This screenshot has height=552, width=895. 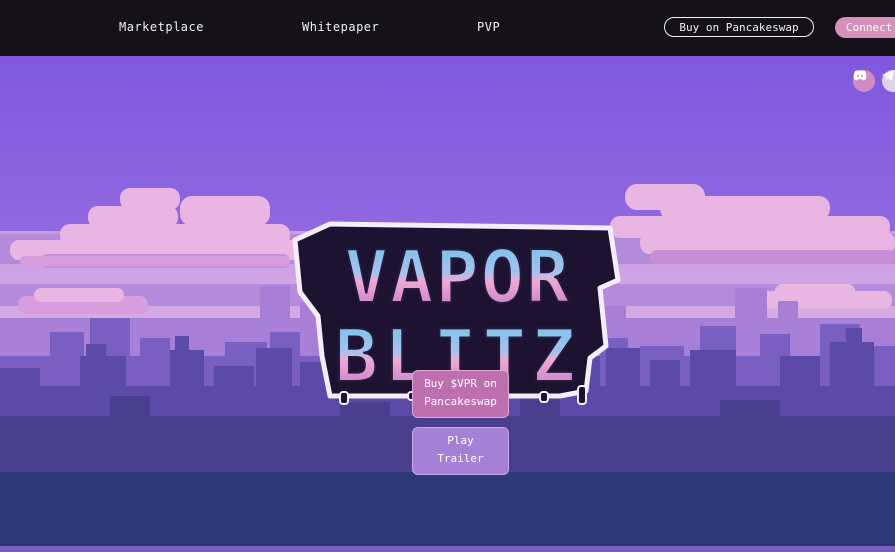 I want to click on buy-vpr-label-1: Buy $VPR on, so click(x=460, y=383).